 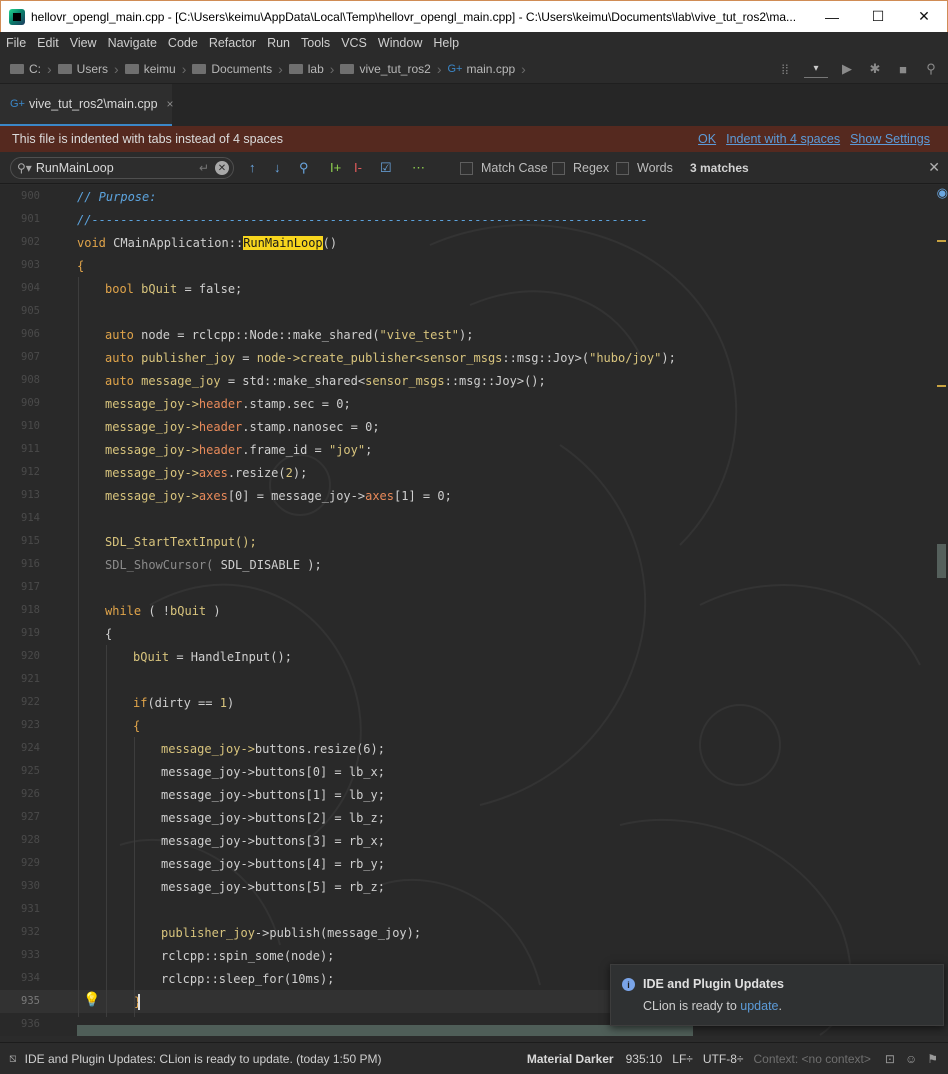 I want to click on filter-options-icon: ⋯, so click(x=418, y=168).